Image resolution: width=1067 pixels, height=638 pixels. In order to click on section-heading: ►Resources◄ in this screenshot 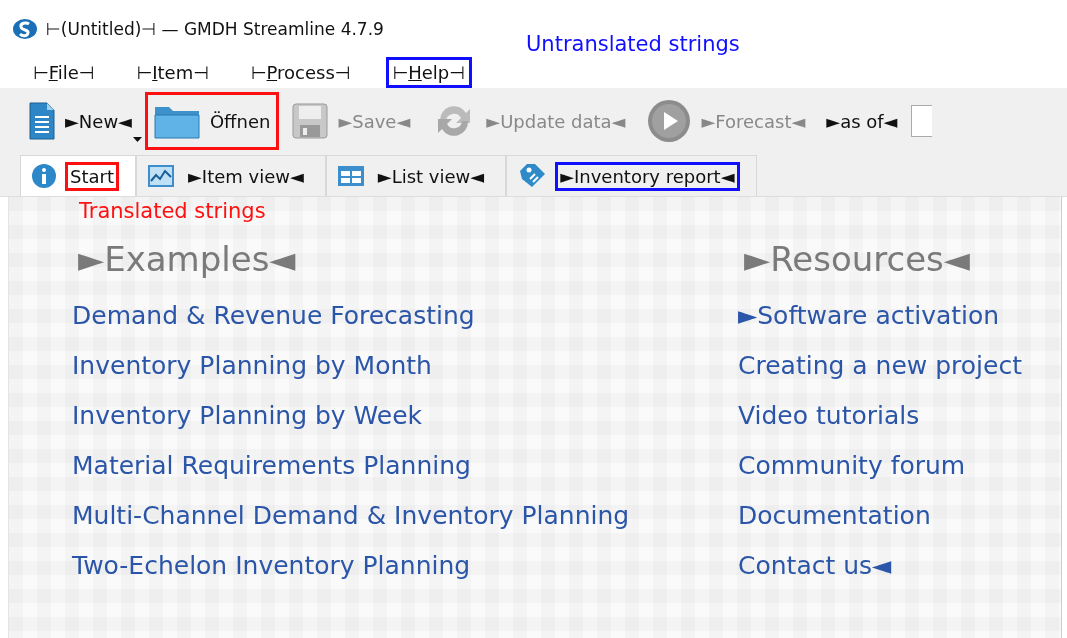, I will do `click(857, 260)`.